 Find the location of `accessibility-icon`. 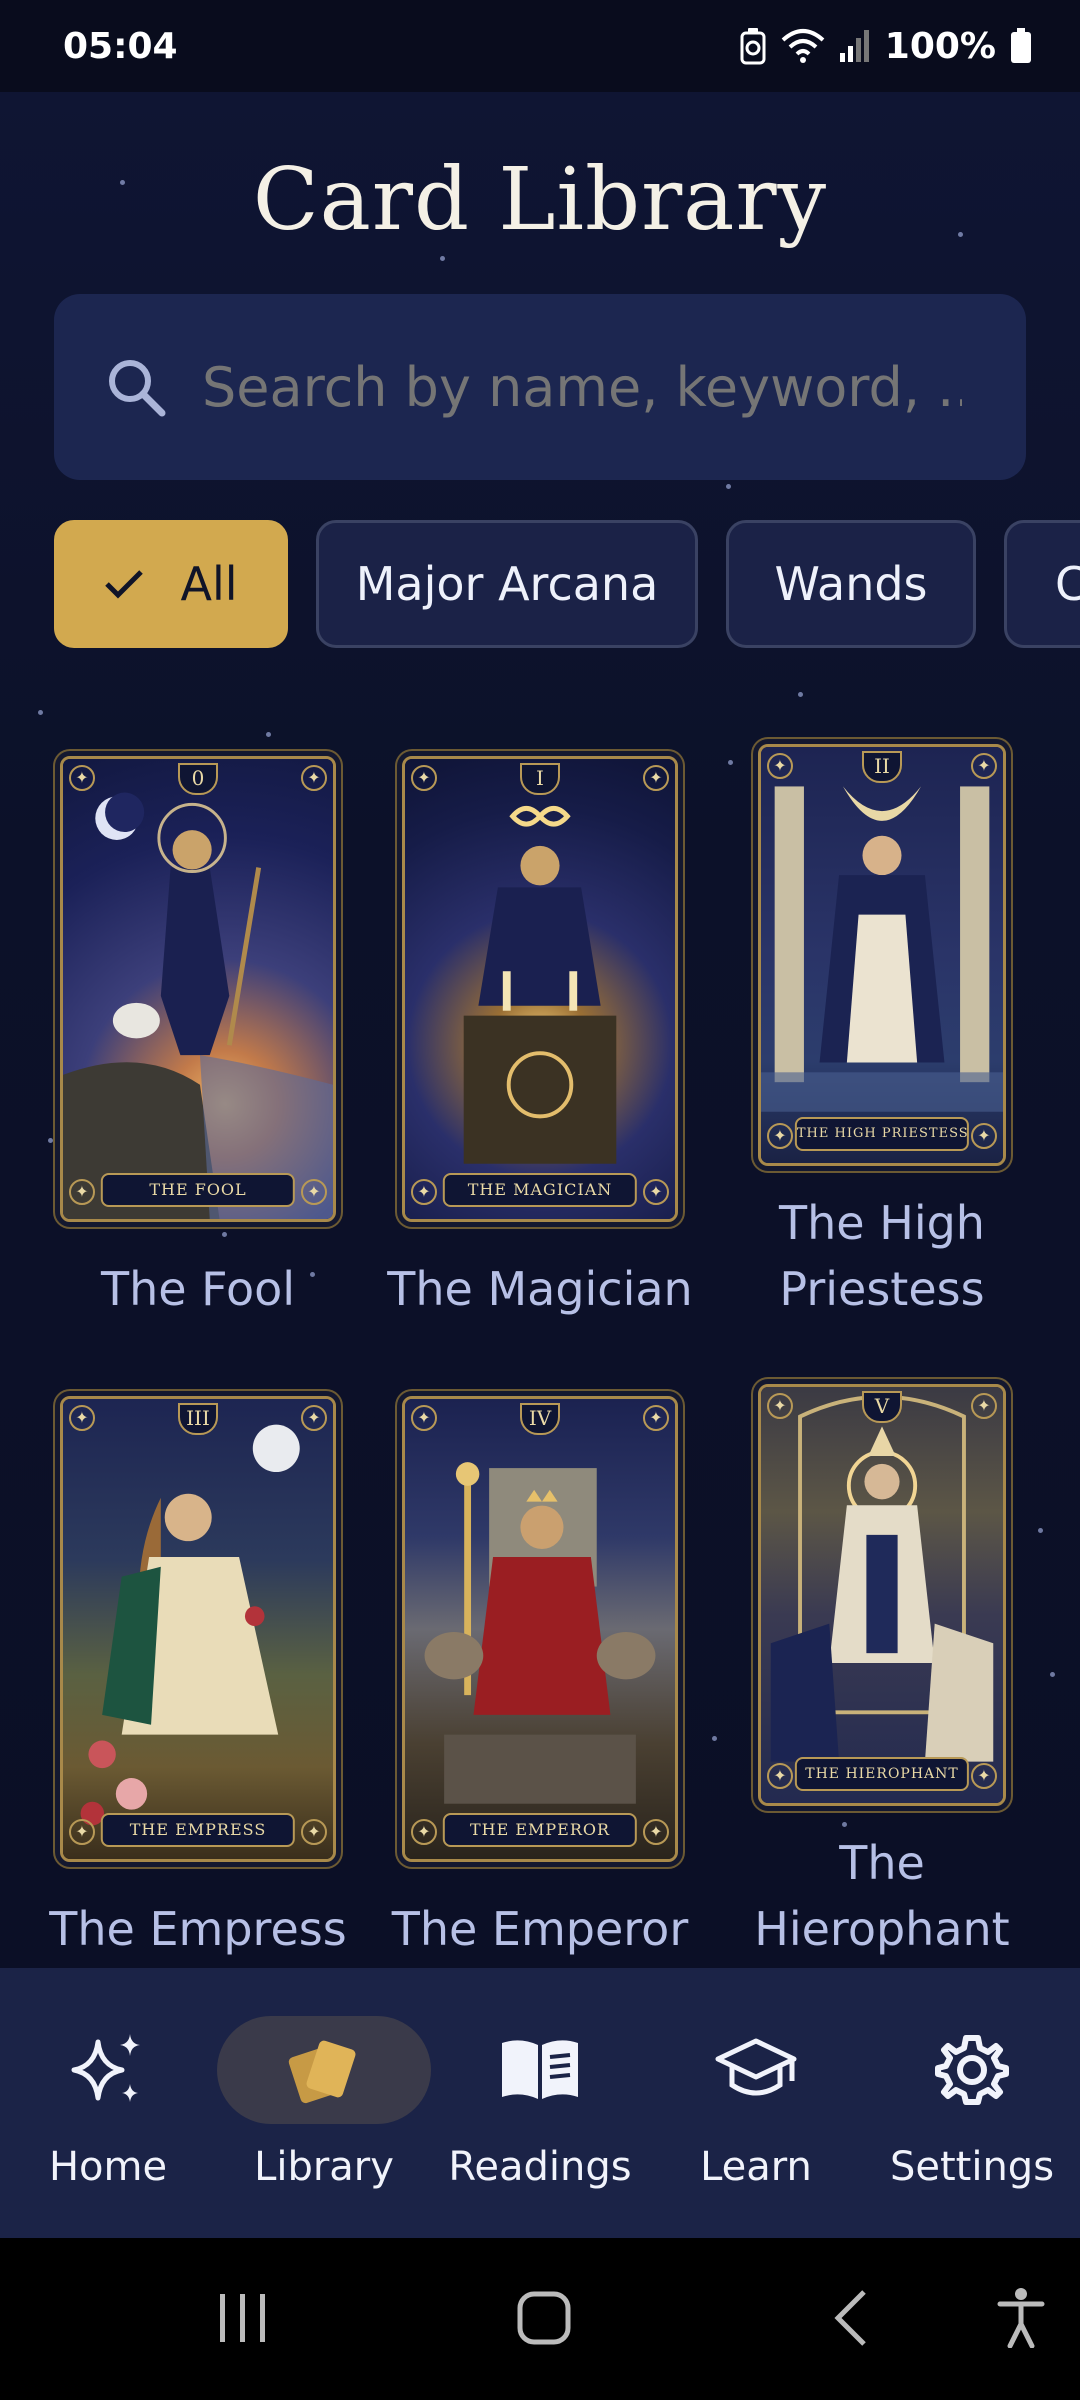

accessibility-icon is located at coordinates (1021, 2317).